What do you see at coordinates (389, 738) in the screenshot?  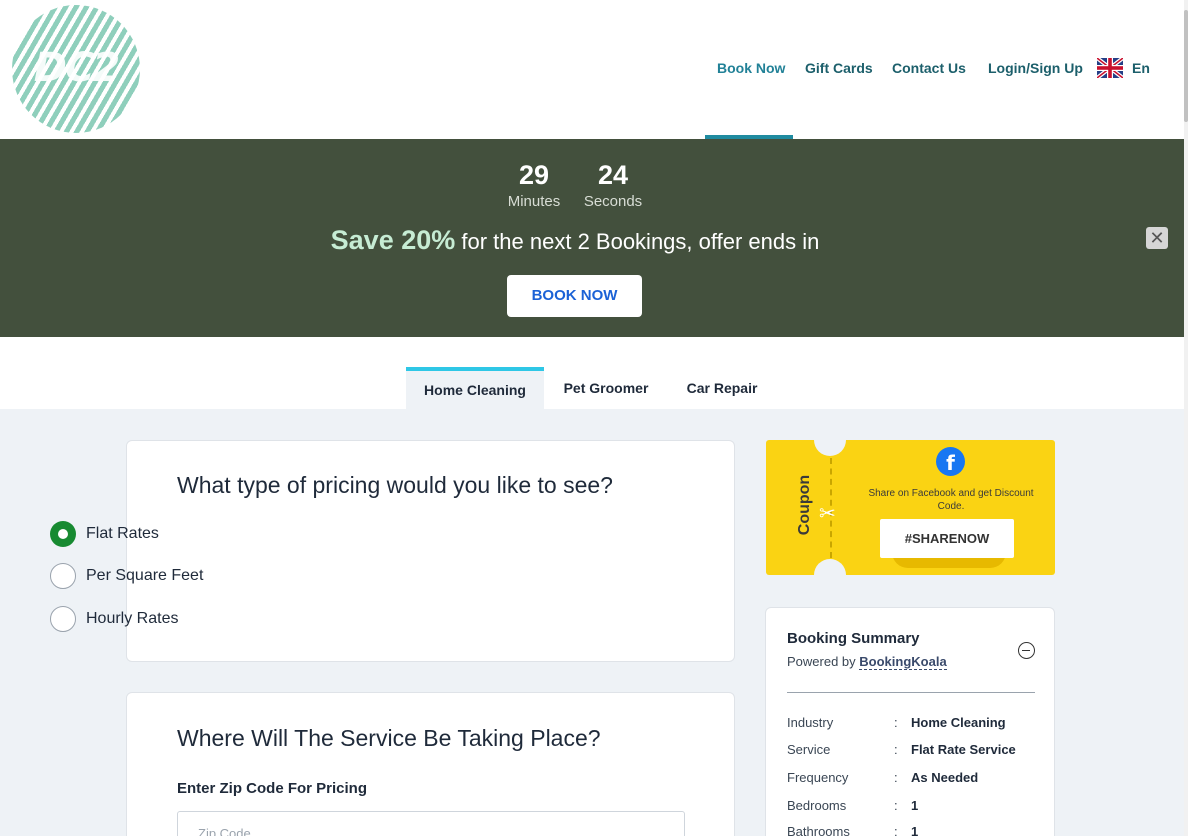 I see `location-title: Where Will The Service Be Taking Place?` at bounding box center [389, 738].